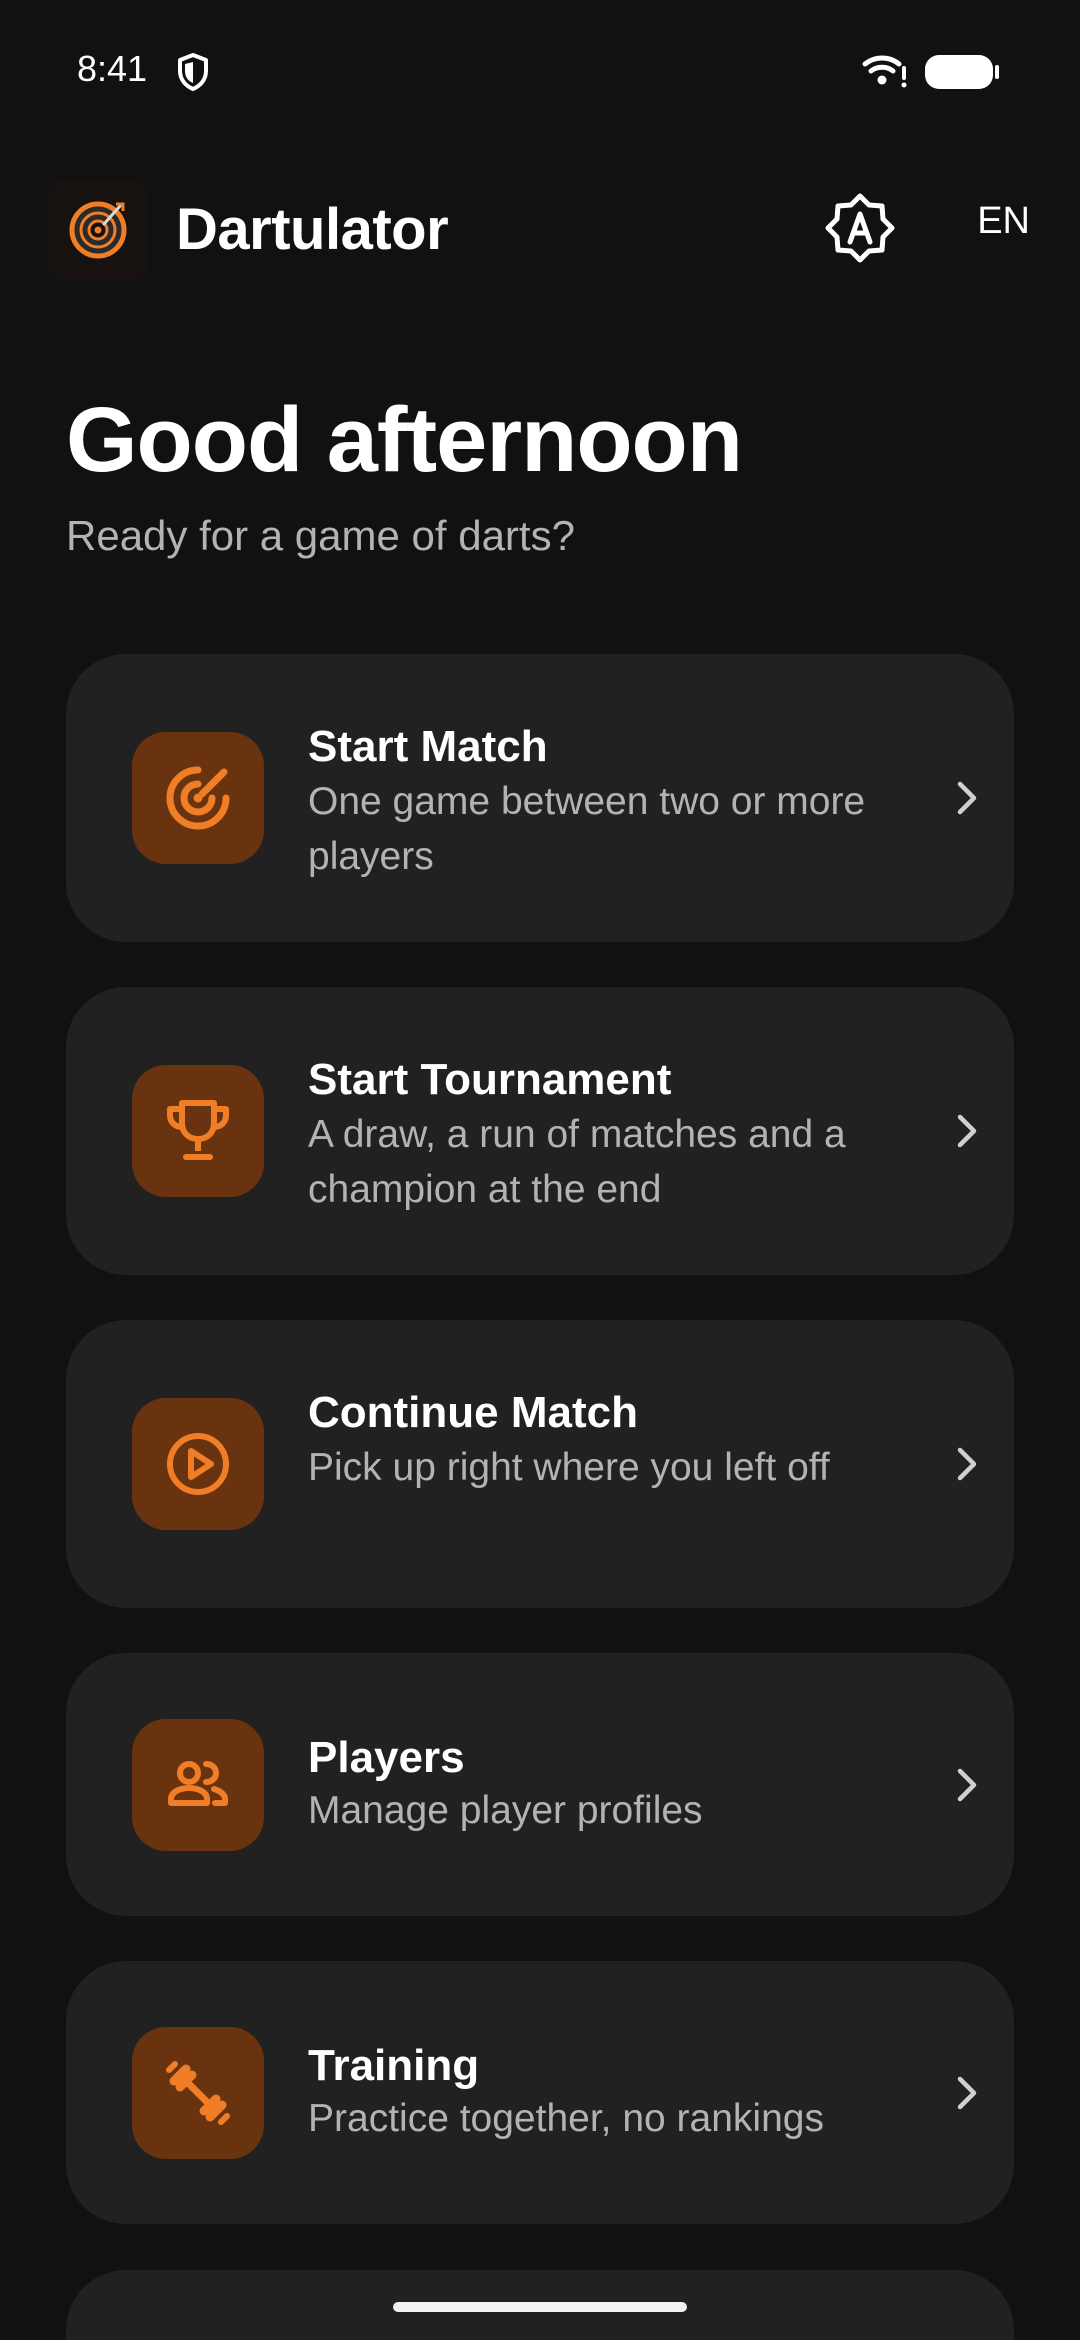 The width and height of the screenshot is (1080, 2340). What do you see at coordinates (320, 535) in the screenshot?
I see `greeting-subtitle: Ready for a game of darts?` at bounding box center [320, 535].